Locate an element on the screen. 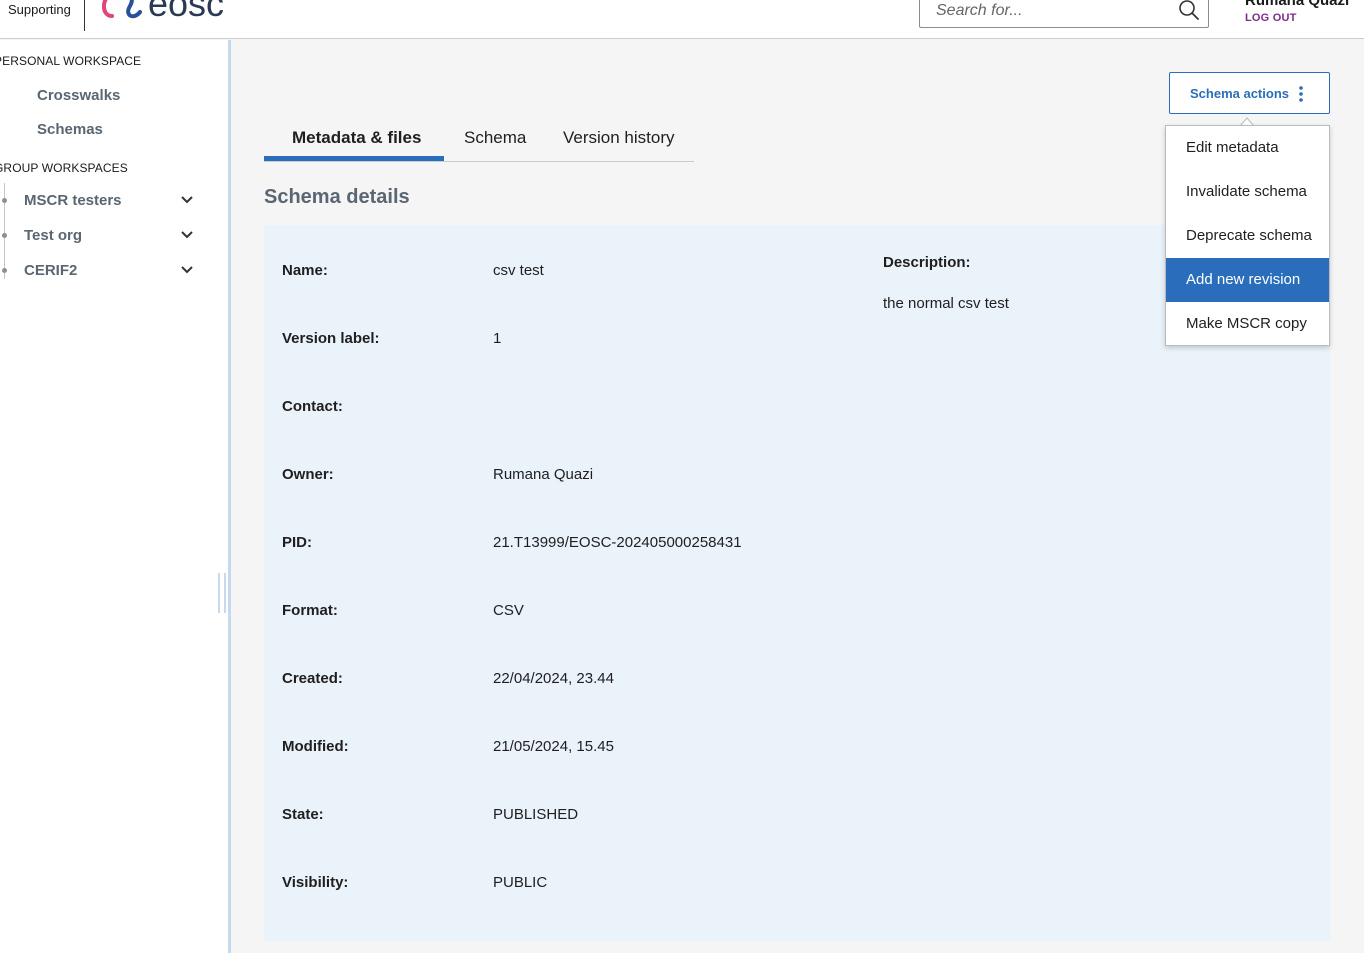  tab-bar: Metadata & files Schema Version history is located at coordinates (479, 140).